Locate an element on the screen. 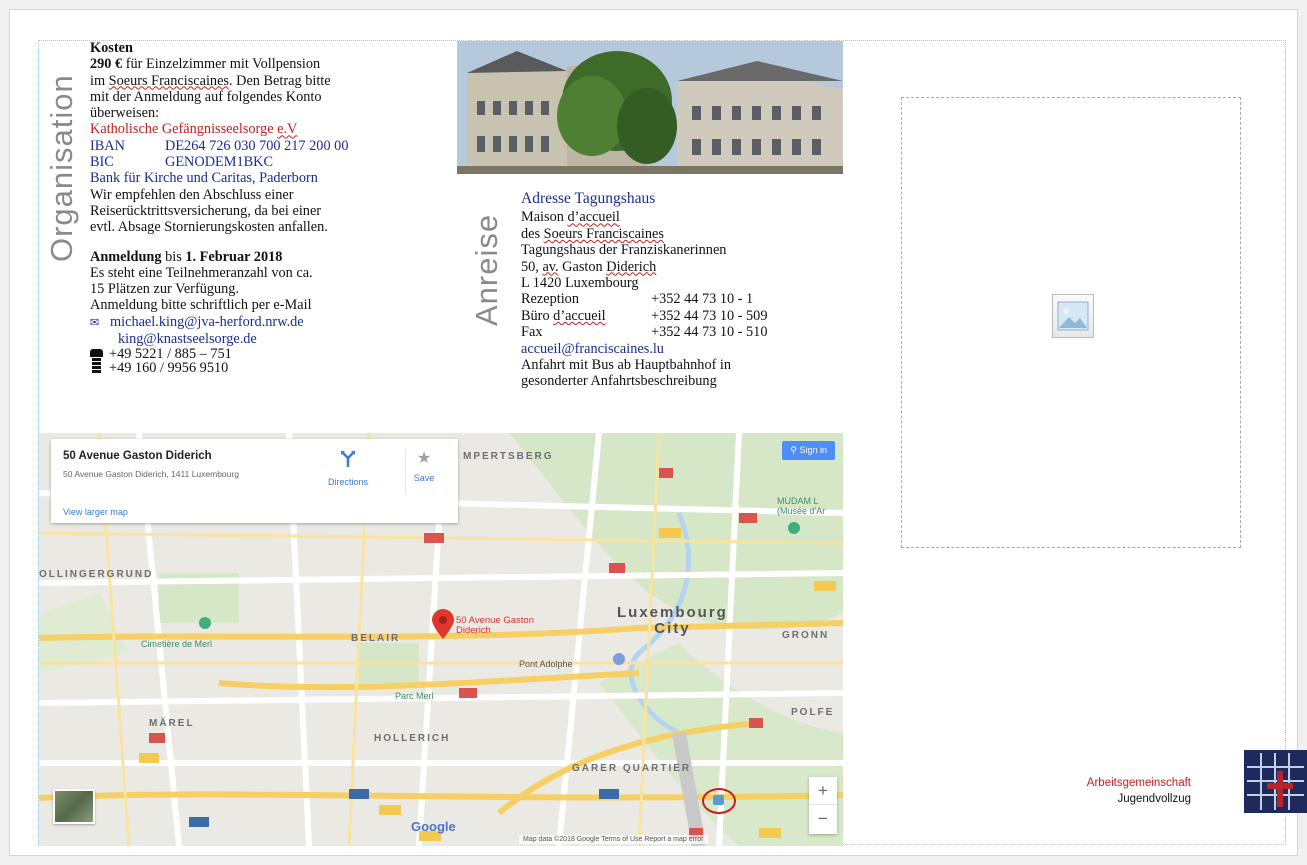 This screenshot has width=1307, height=865. map-label-limpertsberg: MPERTSBERG is located at coordinates (508, 456).